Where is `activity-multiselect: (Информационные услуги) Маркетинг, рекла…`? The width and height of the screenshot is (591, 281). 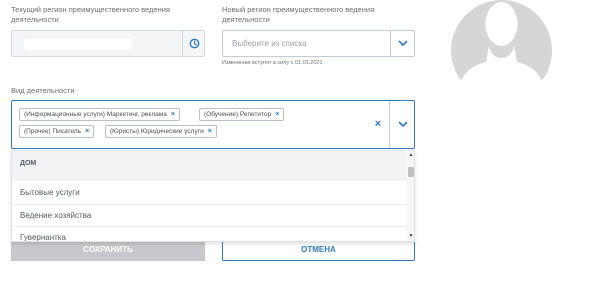
activity-multiselect: (Информационные услуги) Маркетинг, рекла… is located at coordinates (213, 124).